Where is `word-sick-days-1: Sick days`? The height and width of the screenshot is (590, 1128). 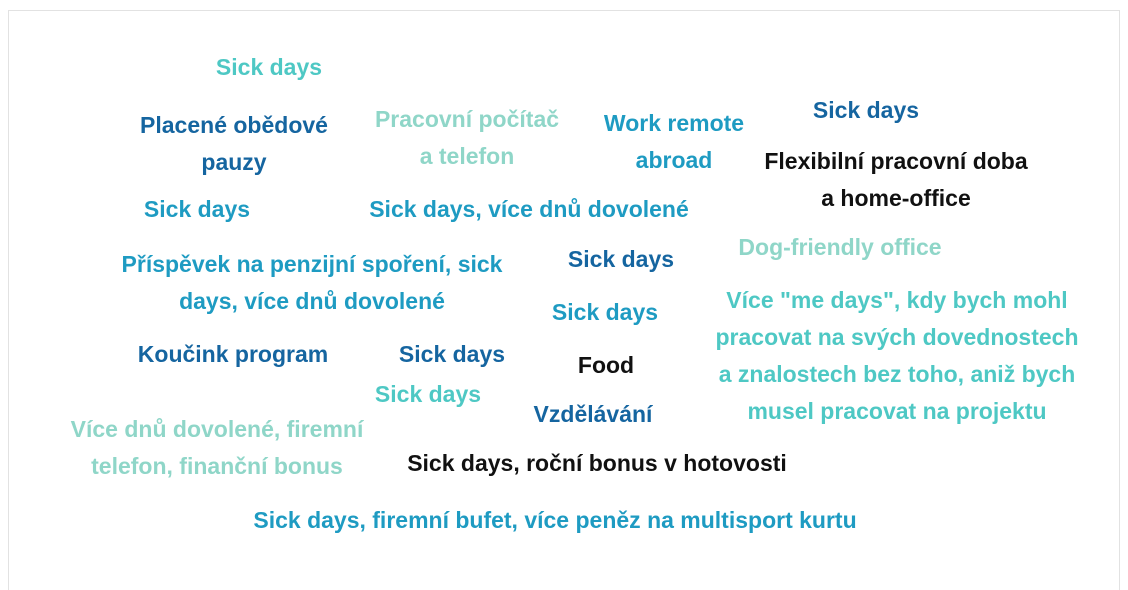 word-sick-days-1: Sick days is located at coordinates (269, 67).